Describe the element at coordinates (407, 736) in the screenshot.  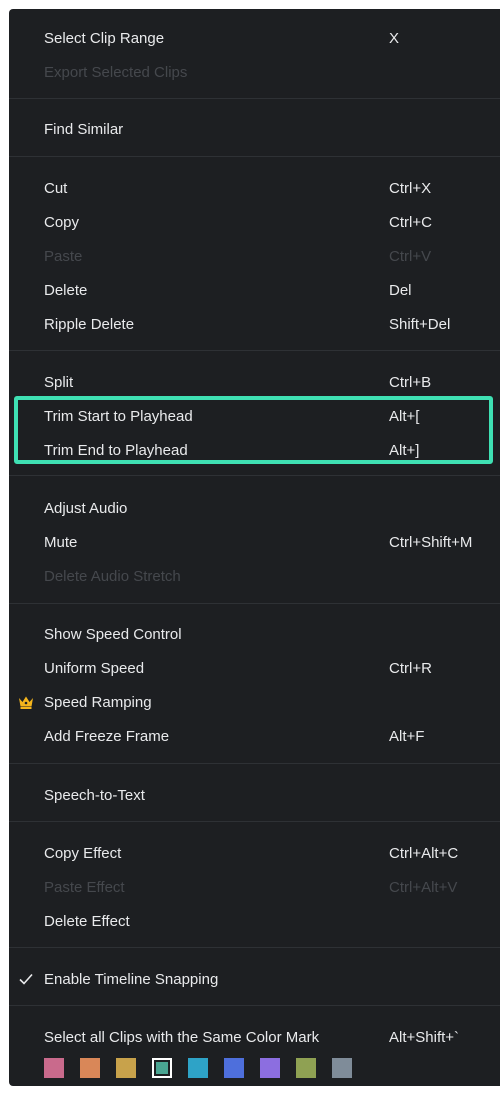
I see `menu-item-shortcut: Alt+F` at that location.